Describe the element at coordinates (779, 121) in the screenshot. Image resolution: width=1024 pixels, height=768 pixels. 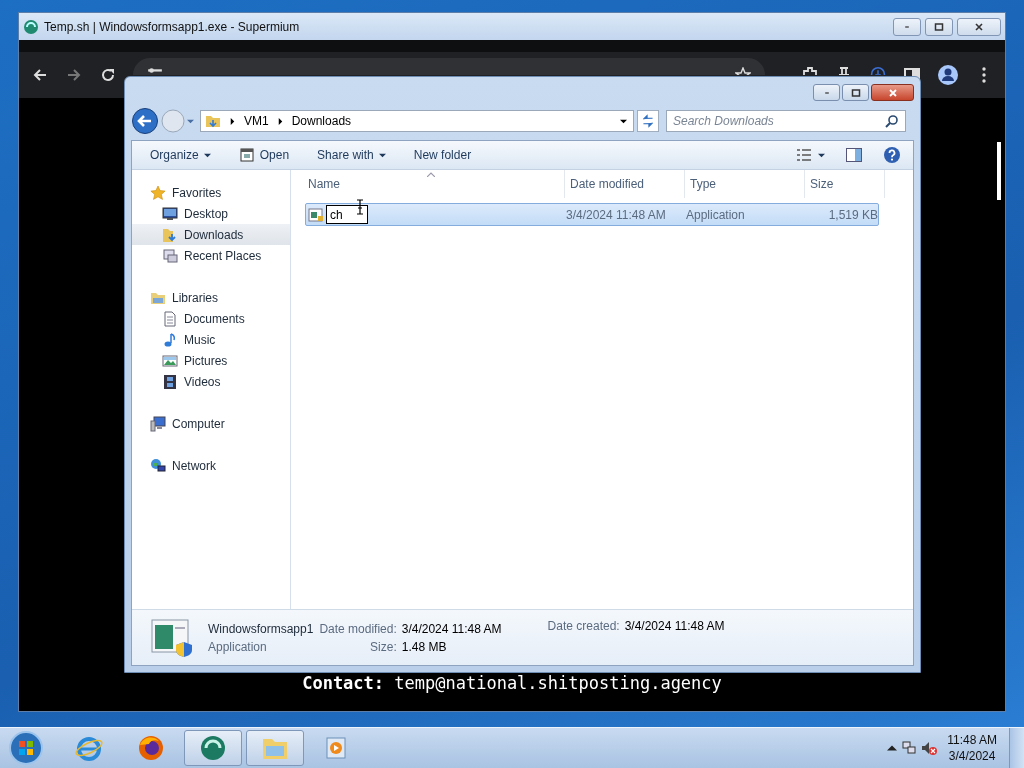
I see `search-input: Search Downloads` at that location.